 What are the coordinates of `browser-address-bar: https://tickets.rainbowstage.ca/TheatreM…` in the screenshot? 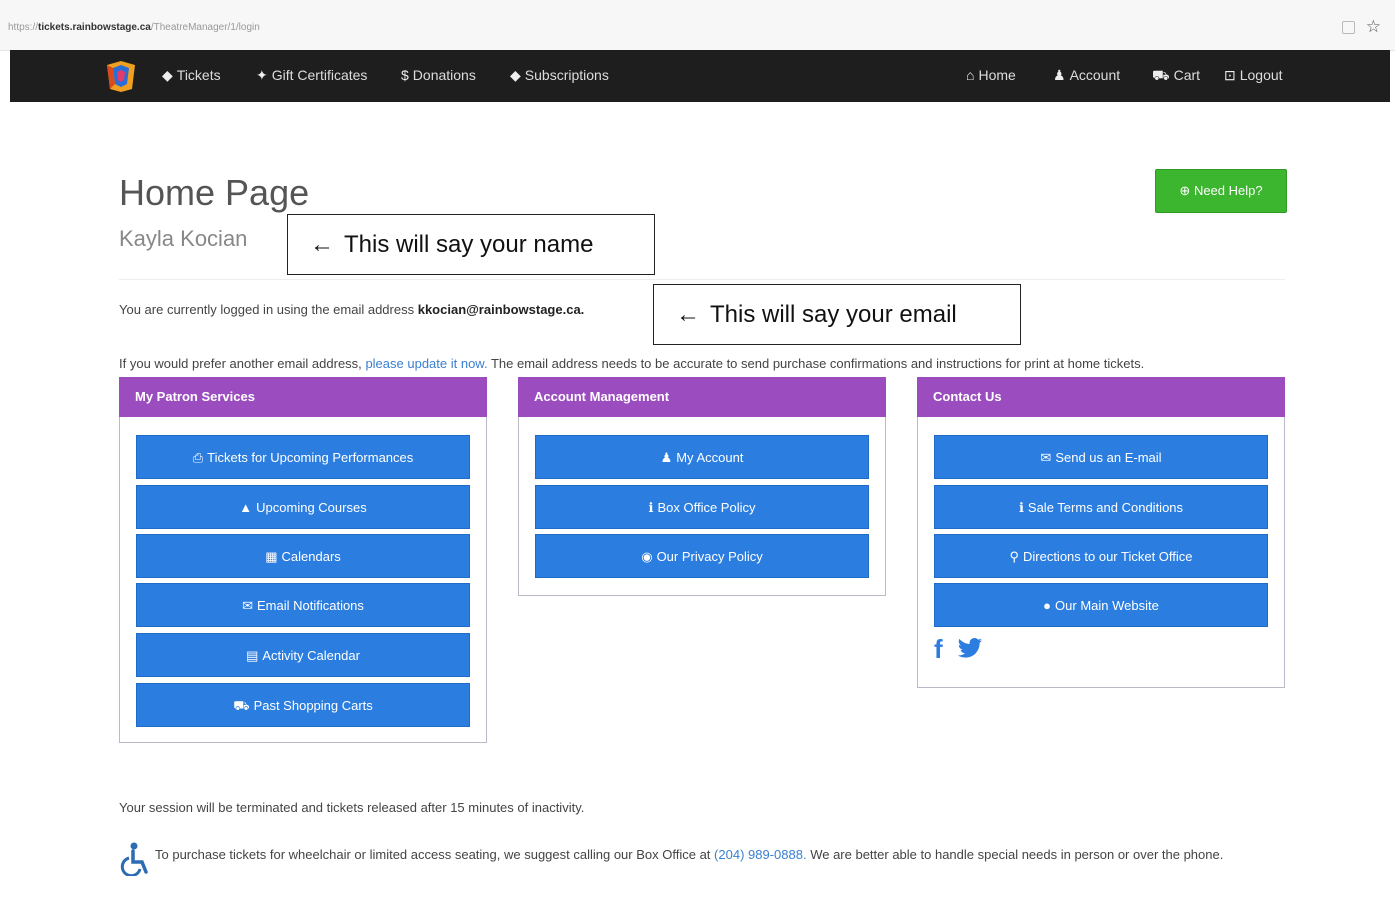 It's located at (697, 25).